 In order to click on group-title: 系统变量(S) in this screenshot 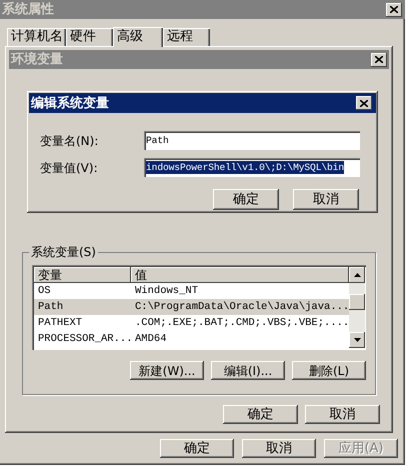, I will do `click(63, 252)`.